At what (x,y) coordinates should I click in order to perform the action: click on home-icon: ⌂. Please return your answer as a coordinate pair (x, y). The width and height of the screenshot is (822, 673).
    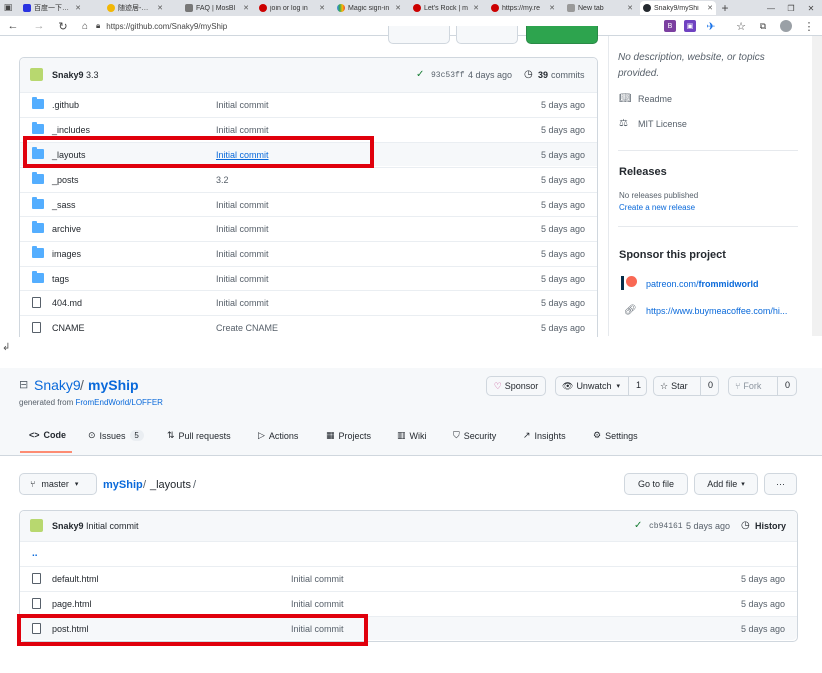
    Looking at the image, I should click on (85, 26).